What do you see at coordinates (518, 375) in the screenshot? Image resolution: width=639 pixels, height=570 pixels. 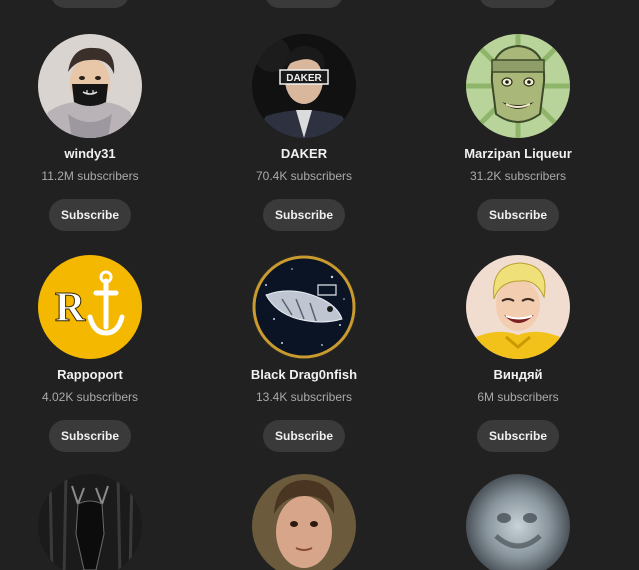 I see `channel-name: Виндяй` at bounding box center [518, 375].